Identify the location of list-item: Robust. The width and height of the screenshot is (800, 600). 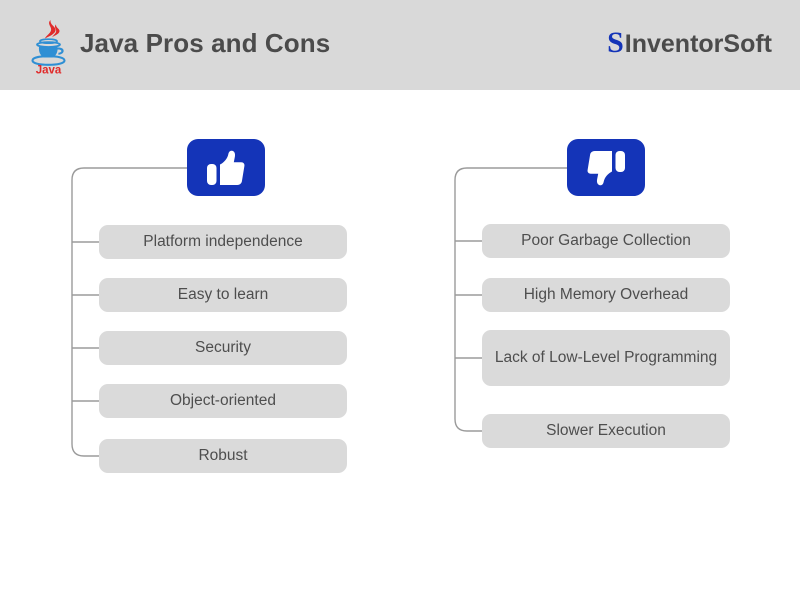
(223, 456).